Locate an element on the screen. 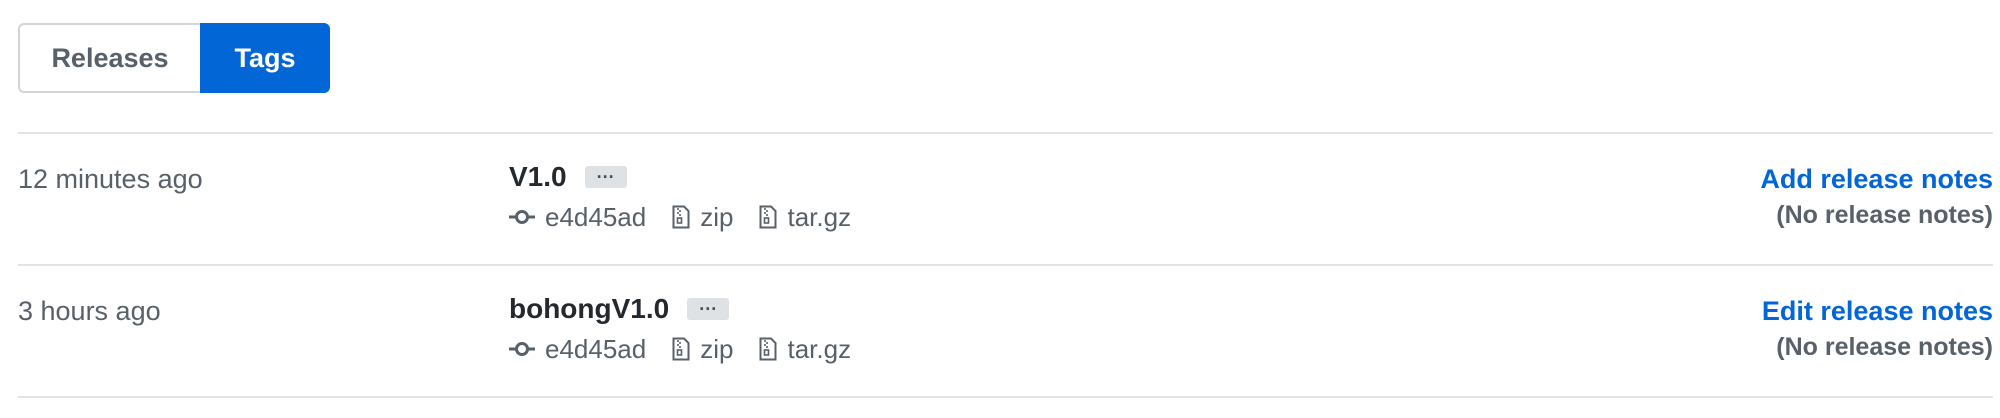  tag-time: 12 minutes ago is located at coordinates (110, 179).